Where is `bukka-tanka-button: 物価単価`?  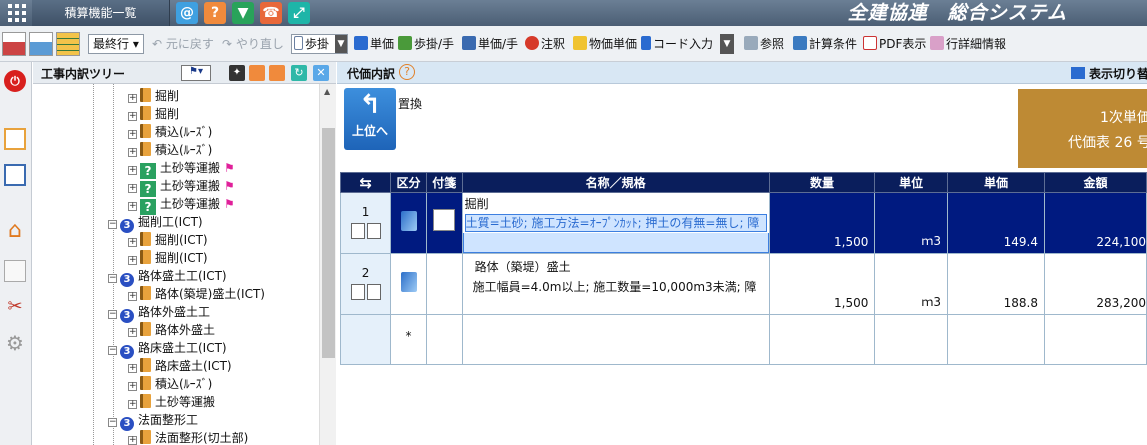 bukka-tanka-button: 物価単価 is located at coordinates (605, 44).